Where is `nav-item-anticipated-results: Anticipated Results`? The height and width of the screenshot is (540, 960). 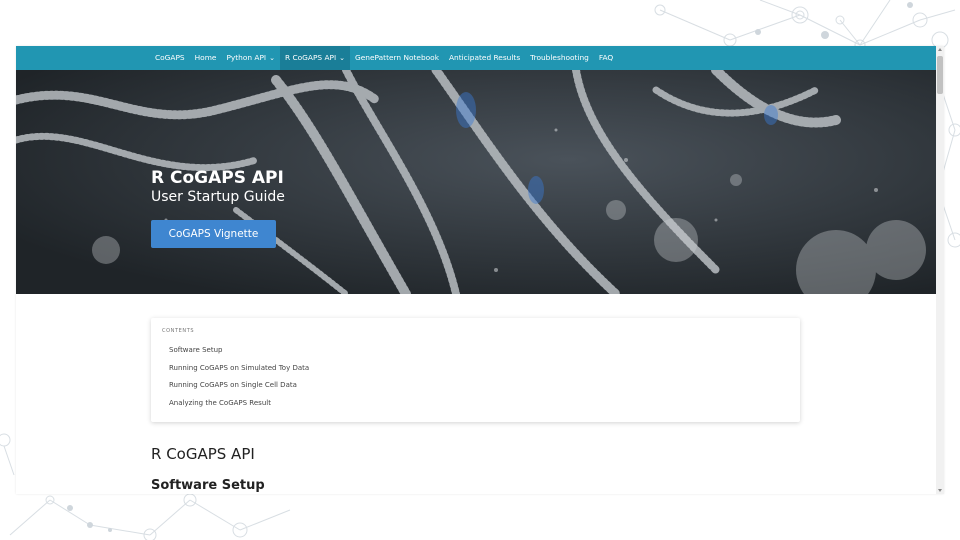 nav-item-anticipated-results: Anticipated Results is located at coordinates (484, 58).